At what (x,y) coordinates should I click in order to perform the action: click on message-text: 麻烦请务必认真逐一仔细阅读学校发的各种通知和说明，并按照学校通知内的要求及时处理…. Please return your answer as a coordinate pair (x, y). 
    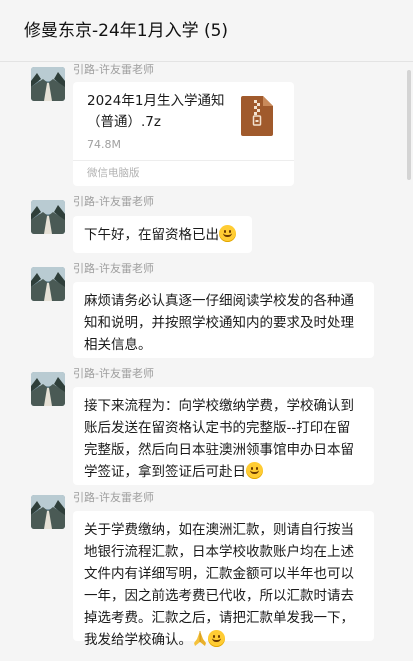
    Looking at the image, I should click on (219, 323).